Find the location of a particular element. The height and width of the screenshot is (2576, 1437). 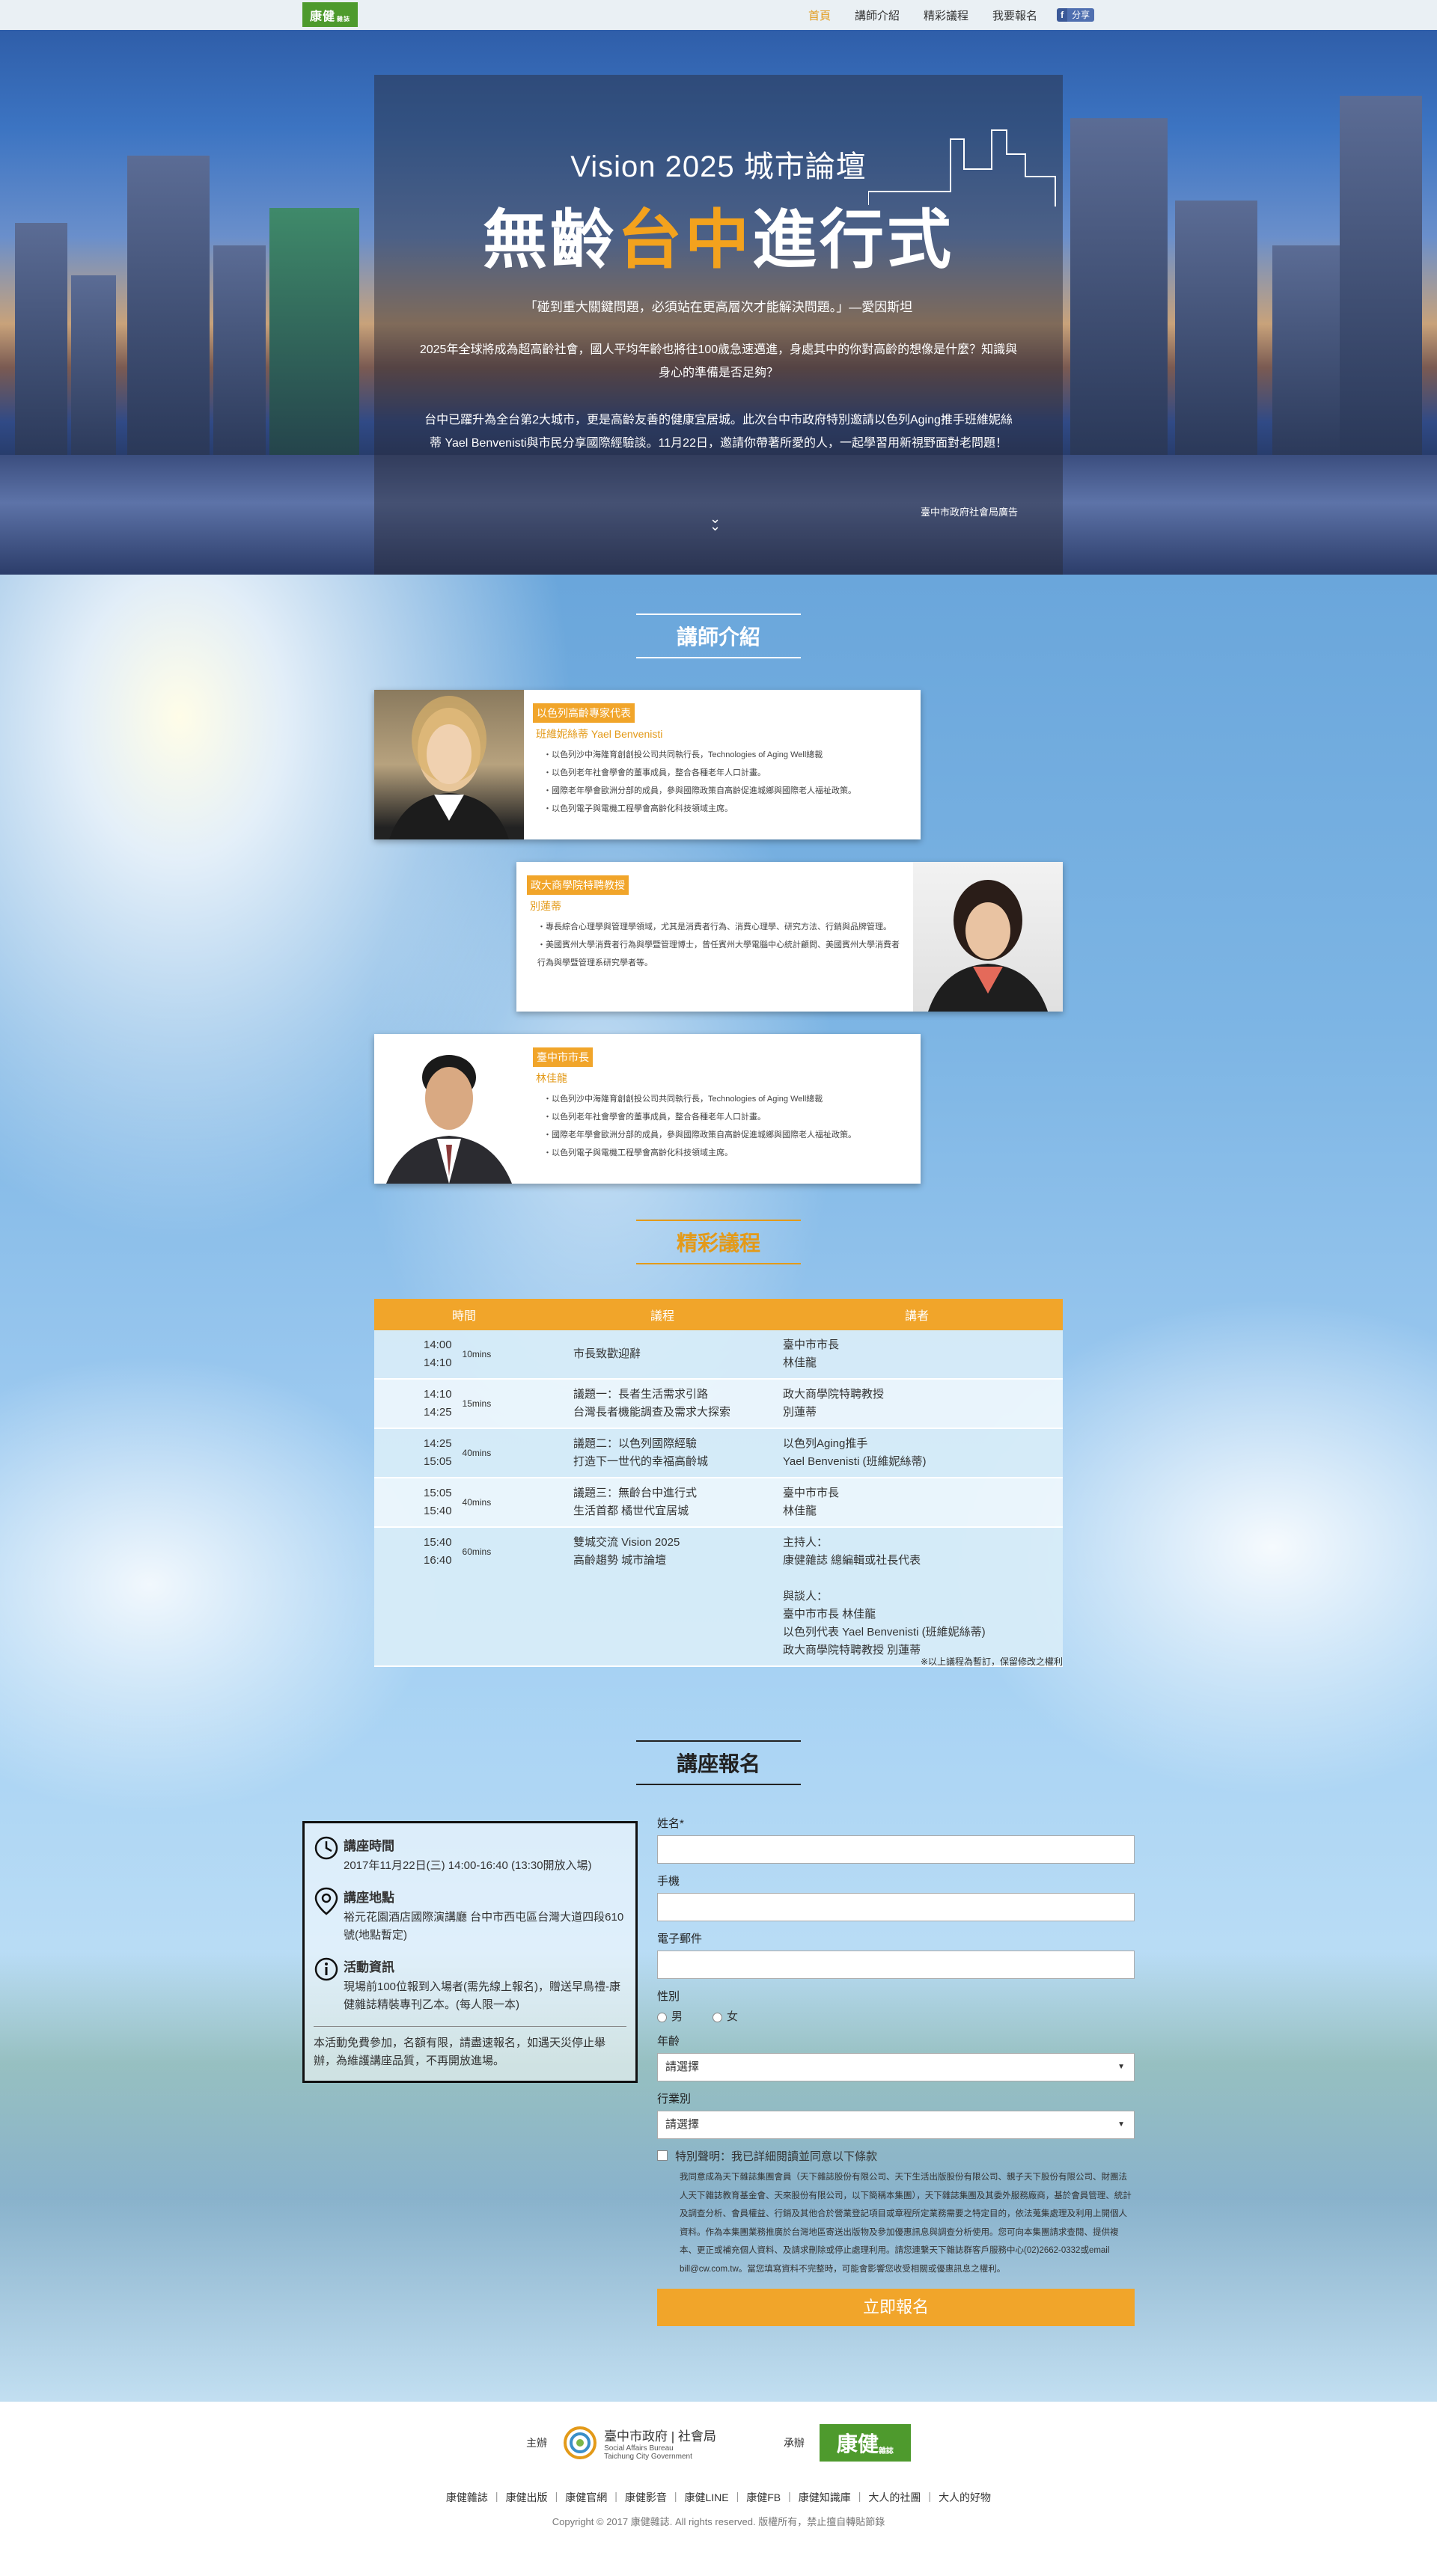

footer-link: 康健雜誌 is located at coordinates (467, 2498).